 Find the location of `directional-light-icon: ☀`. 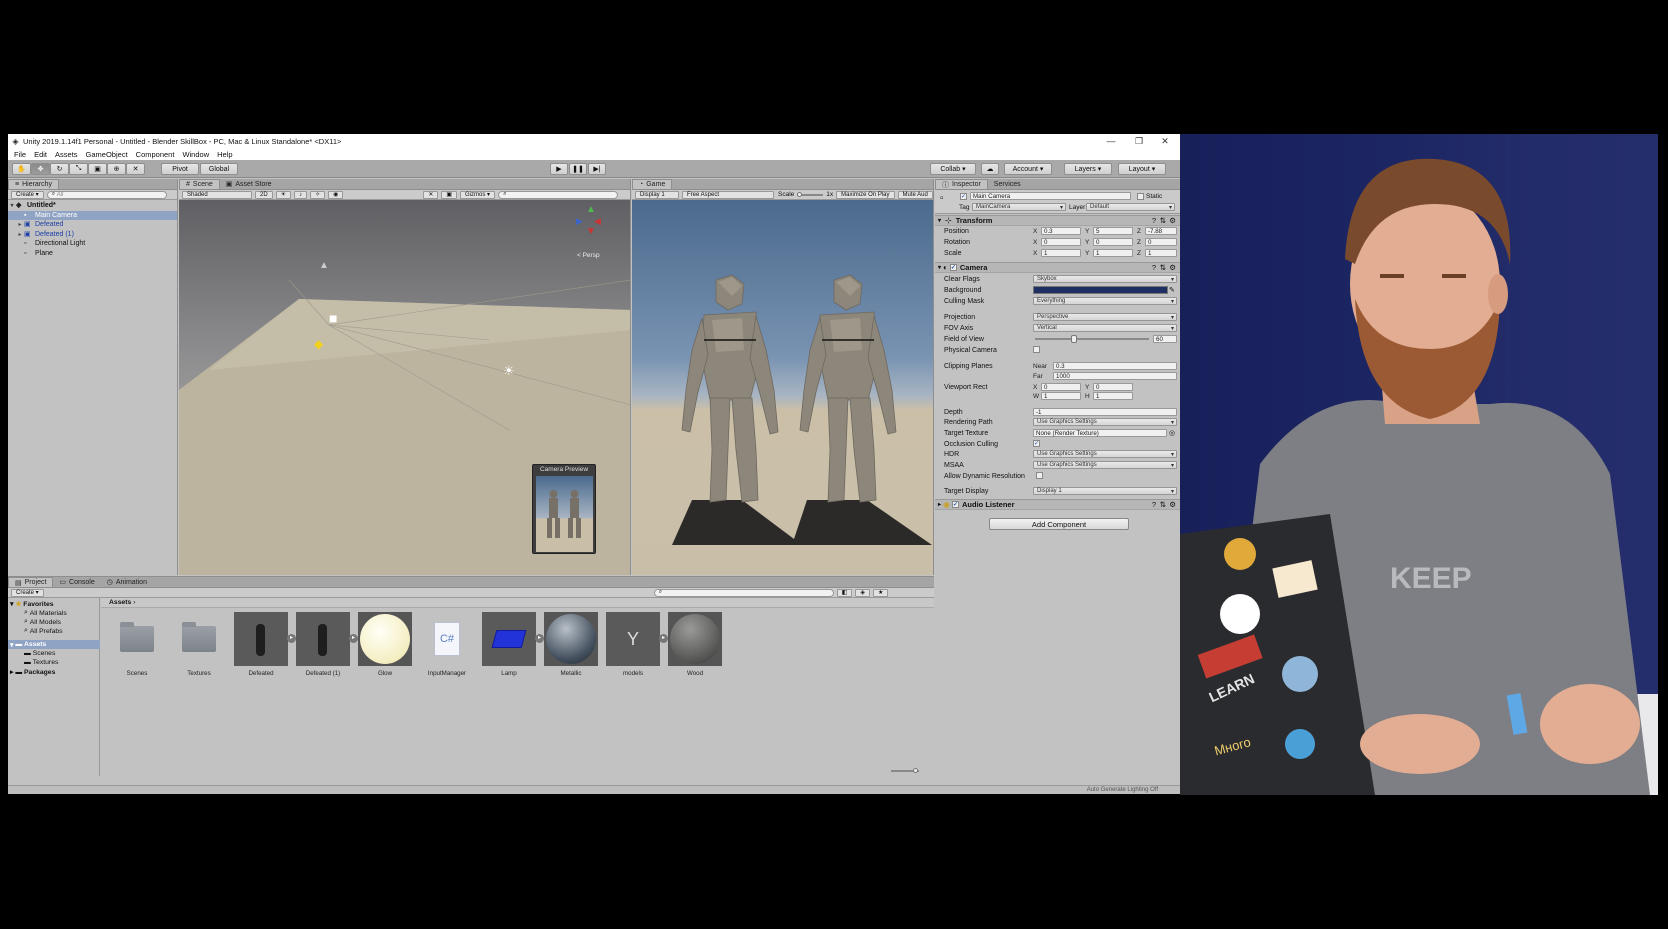

directional-light-icon: ☀ is located at coordinates (509, 371).